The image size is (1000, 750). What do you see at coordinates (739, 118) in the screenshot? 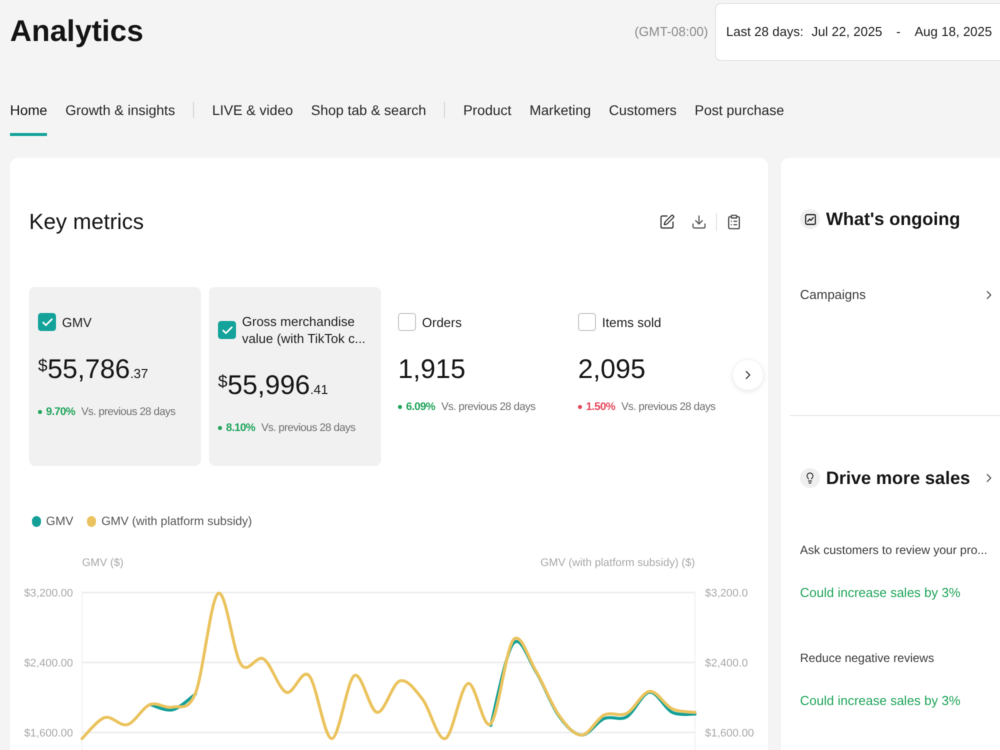
I see `tab: Post purchase` at bounding box center [739, 118].